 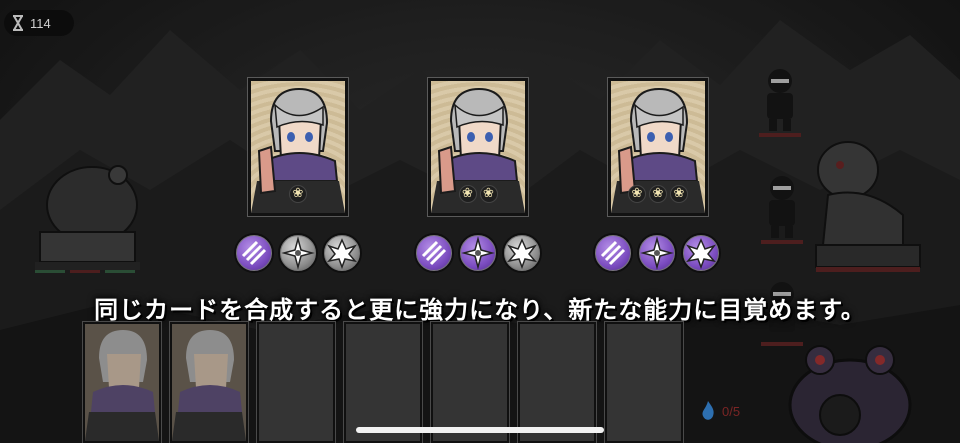 I want to click on home-indicator, so click(x=480, y=430).